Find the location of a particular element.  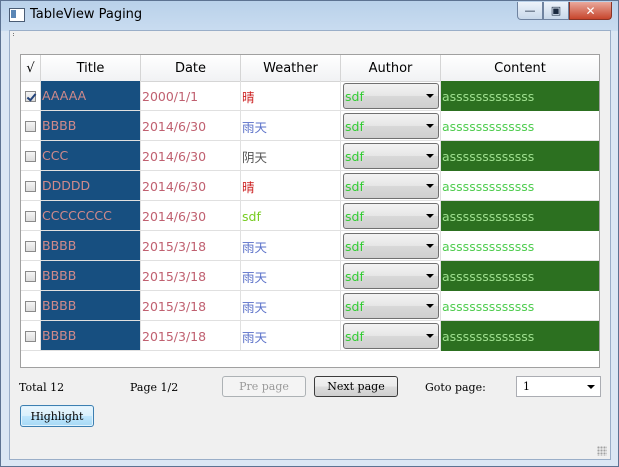

total-label: Total 12 is located at coordinates (42, 387).